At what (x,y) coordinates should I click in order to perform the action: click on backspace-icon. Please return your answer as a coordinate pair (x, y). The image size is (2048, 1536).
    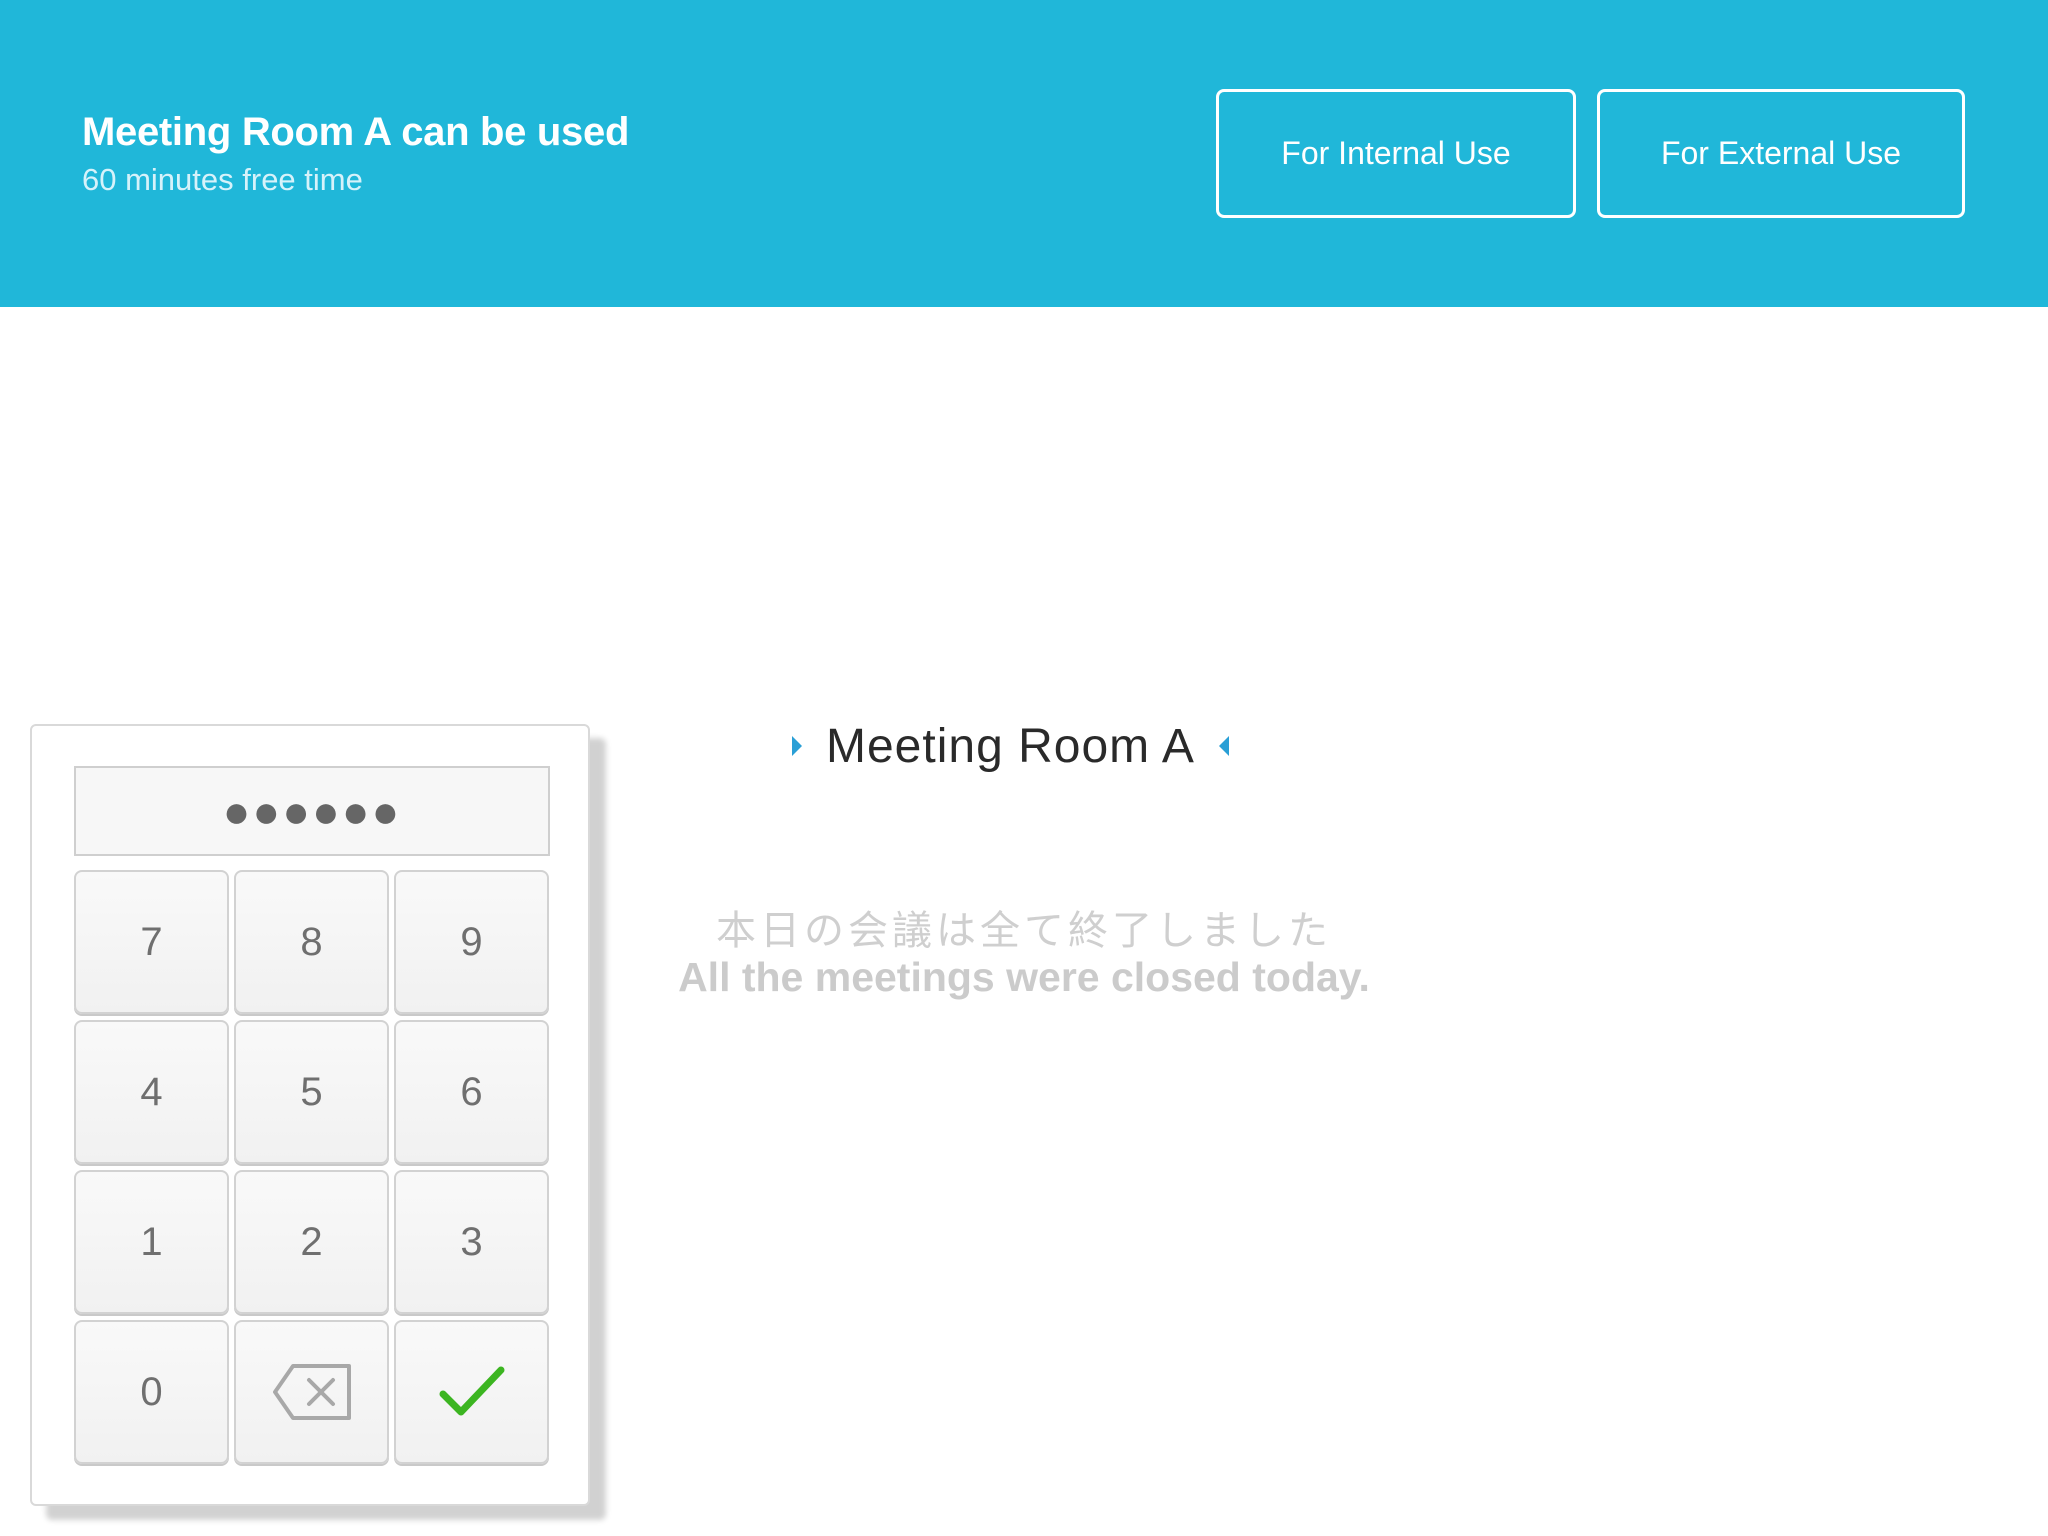
    Looking at the image, I should click on (311, 1392).